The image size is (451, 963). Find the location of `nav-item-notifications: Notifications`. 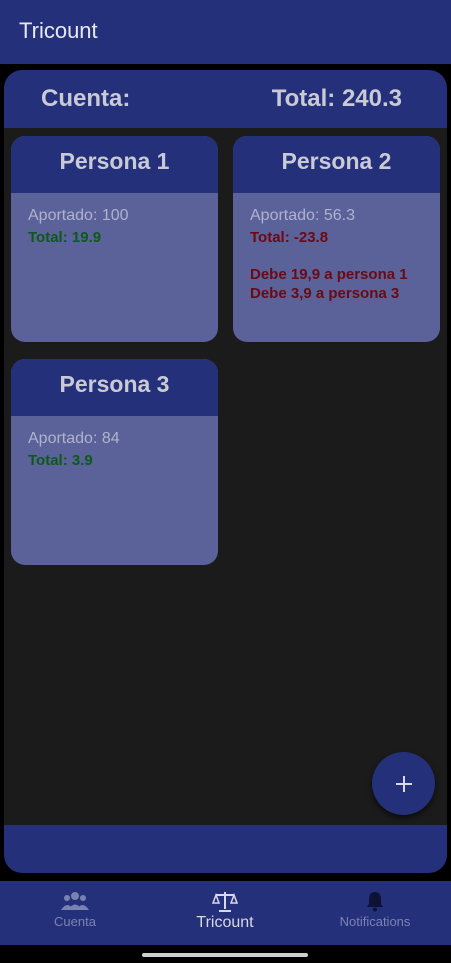

nav-item-notifications: Notifications is located at coordinates (375, 913).